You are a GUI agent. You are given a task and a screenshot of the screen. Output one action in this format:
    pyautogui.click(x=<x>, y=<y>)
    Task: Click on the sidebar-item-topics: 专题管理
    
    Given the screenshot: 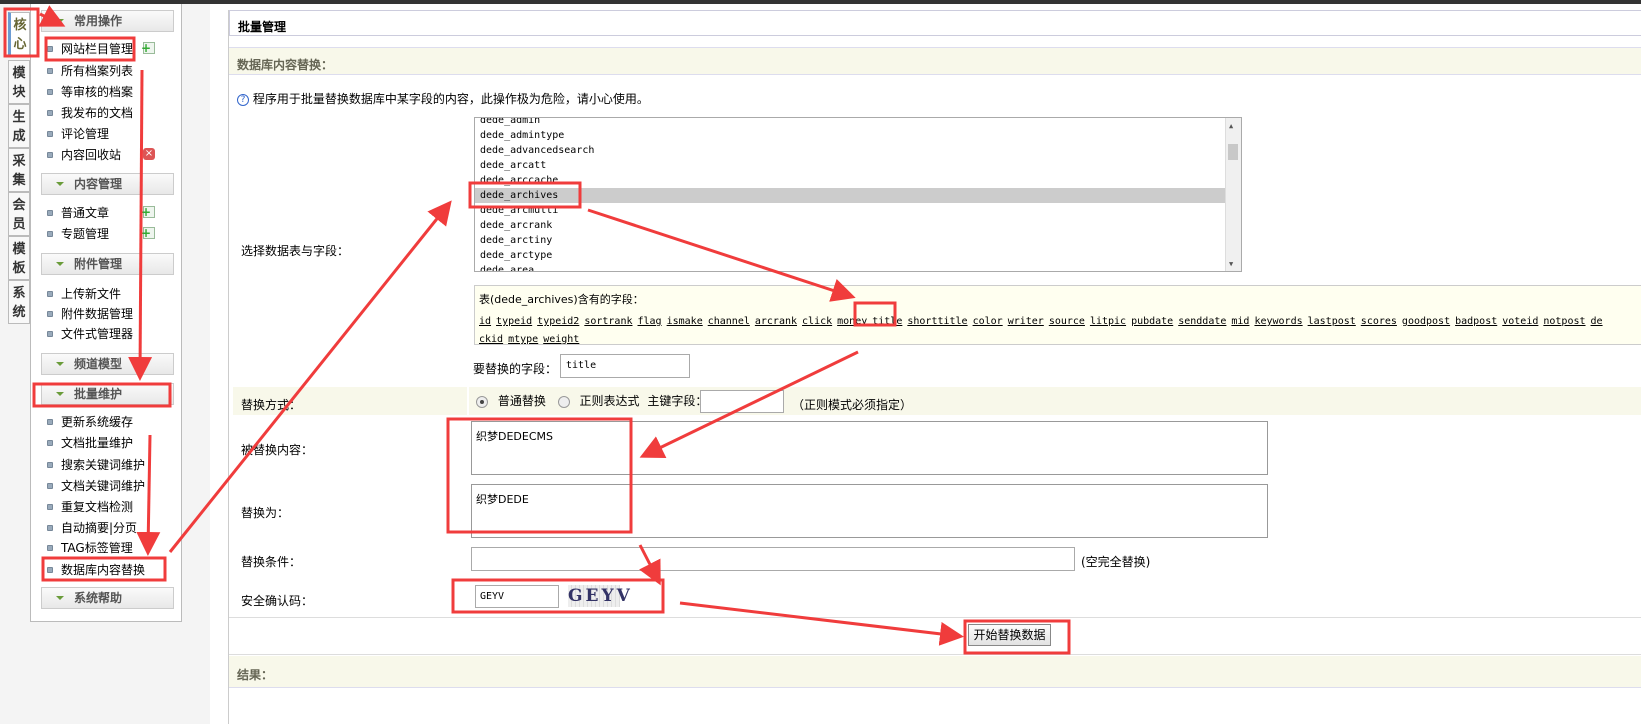 What is the action you would take?
    pyautogui.click(x=78, y=234)
    